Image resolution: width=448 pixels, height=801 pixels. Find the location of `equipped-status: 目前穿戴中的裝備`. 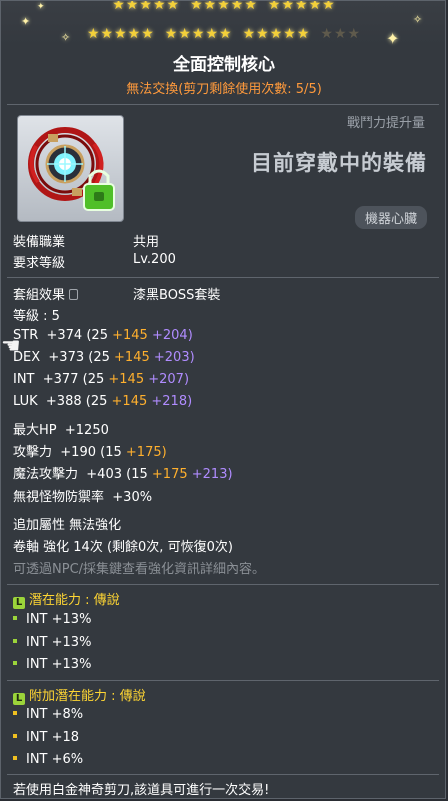

equipped-status: 目前穿戴中的裝備 is located at coordinates (339, 163).